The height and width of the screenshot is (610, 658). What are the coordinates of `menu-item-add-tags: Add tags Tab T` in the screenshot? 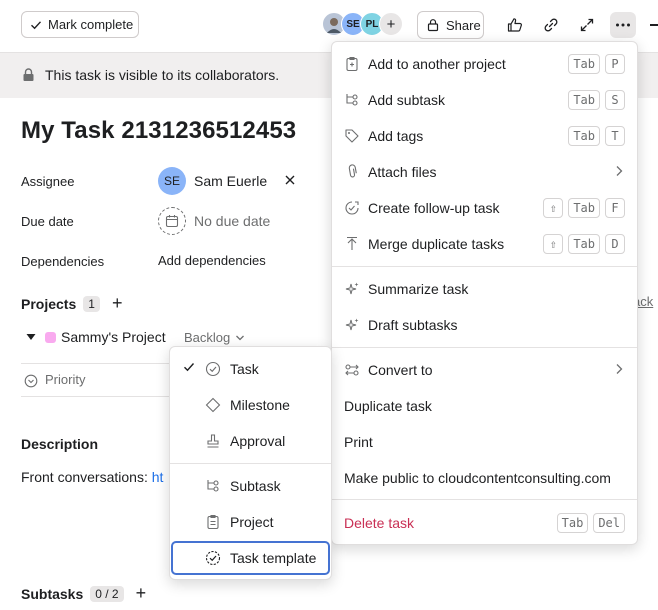 It's located at (484, 136).